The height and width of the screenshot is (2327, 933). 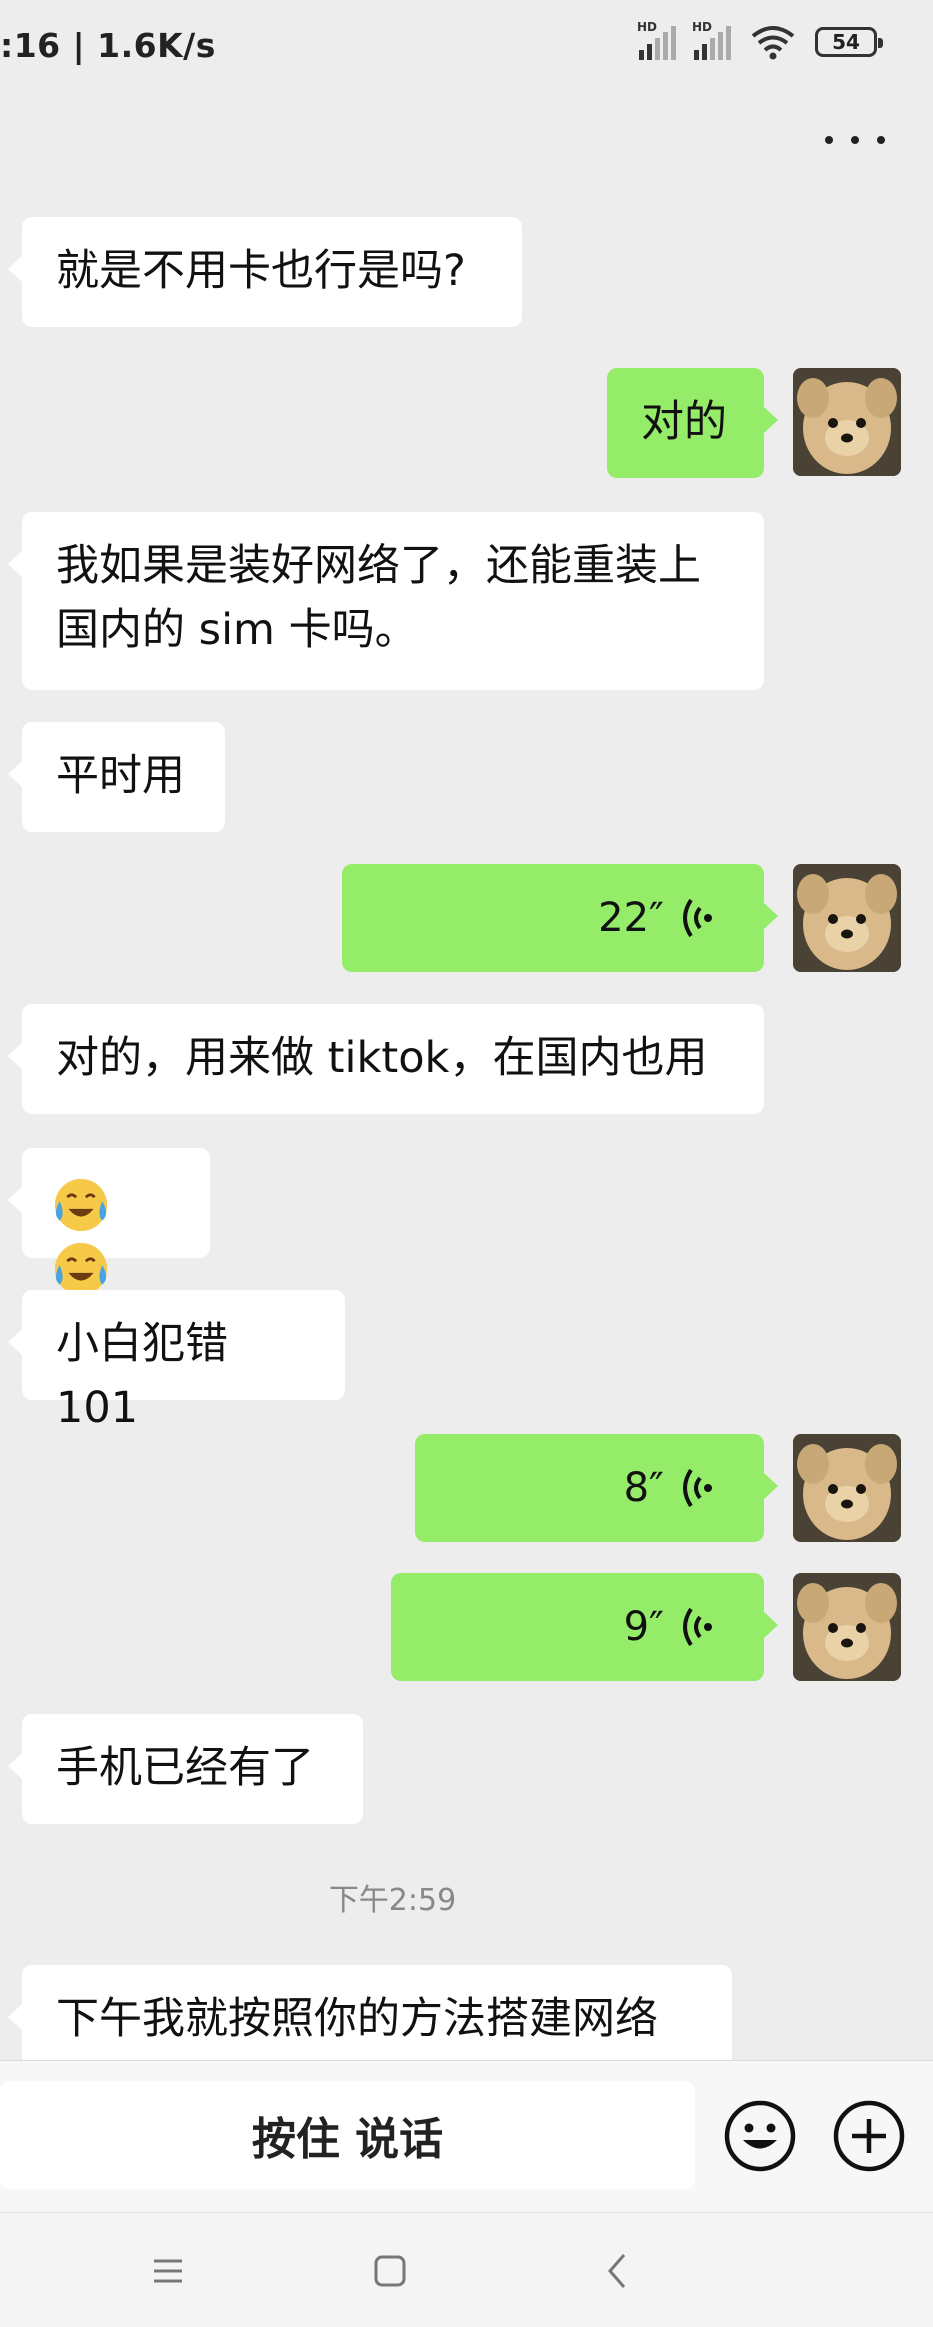 I want to click on more-dot-icon, so click(x=829, y=140).